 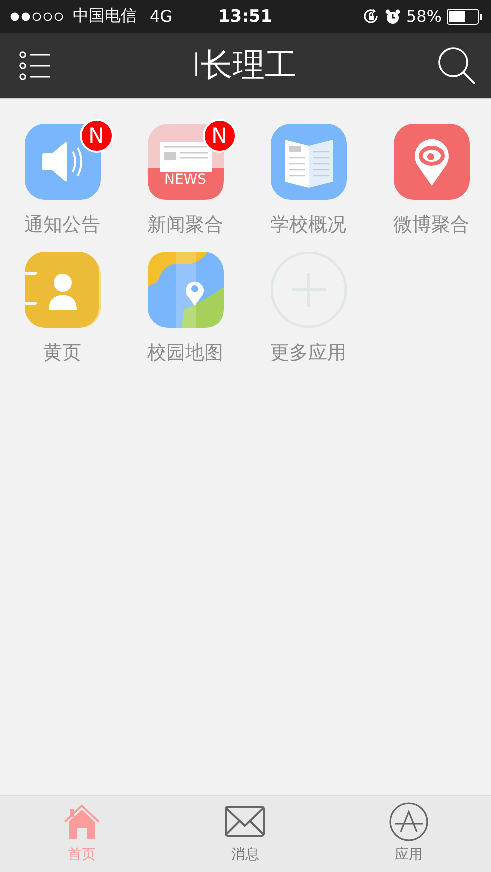 I want to click on app-label: 通知公告, so click(x=62, y=225).